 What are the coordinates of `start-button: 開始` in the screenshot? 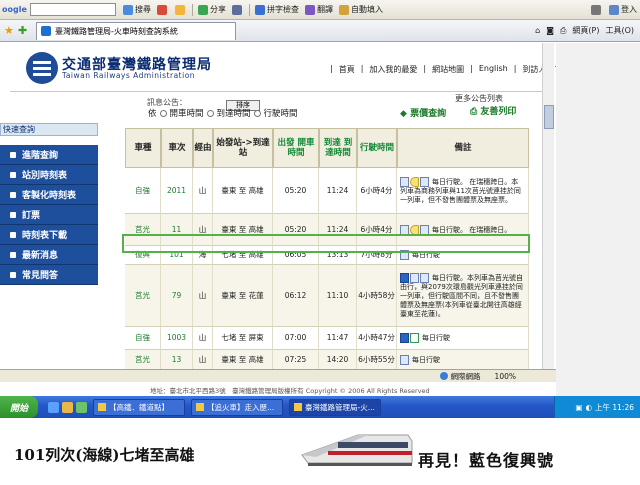 It's located at (19, 407).